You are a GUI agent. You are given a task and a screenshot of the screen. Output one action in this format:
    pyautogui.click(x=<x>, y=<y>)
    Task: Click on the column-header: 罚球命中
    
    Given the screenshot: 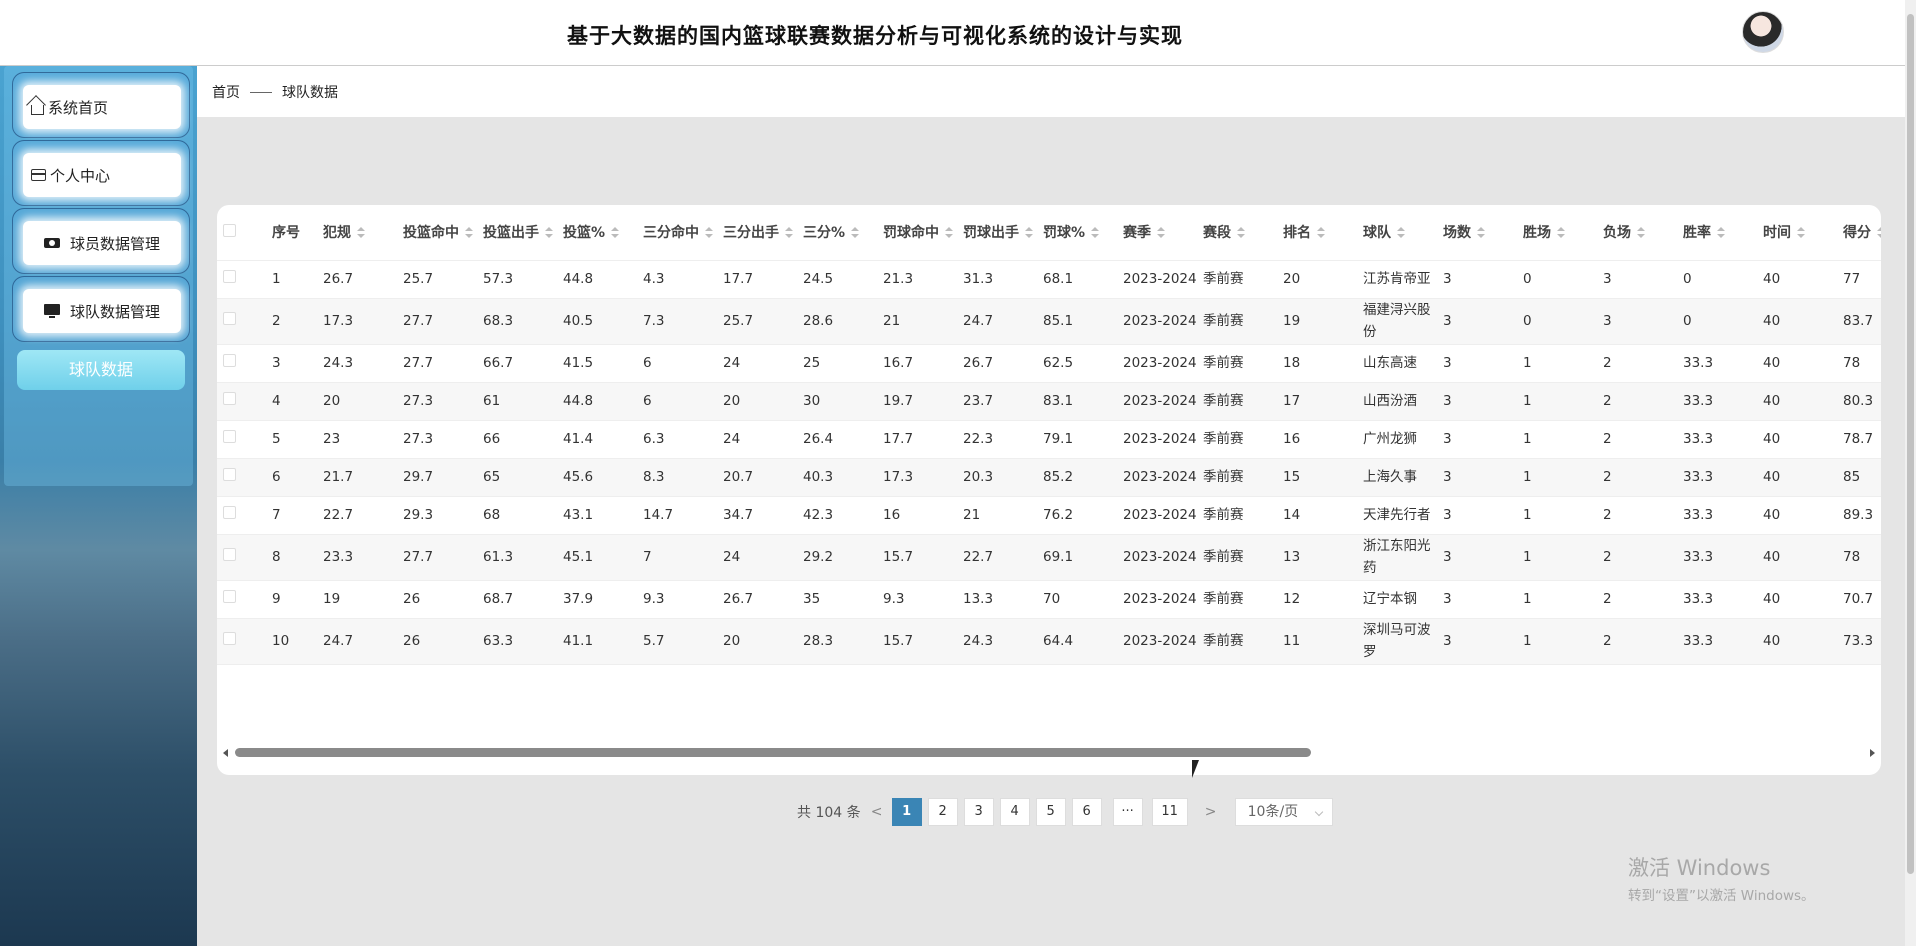 What is the action you would take?
    pyautogui.click(x=923, y=233)
    